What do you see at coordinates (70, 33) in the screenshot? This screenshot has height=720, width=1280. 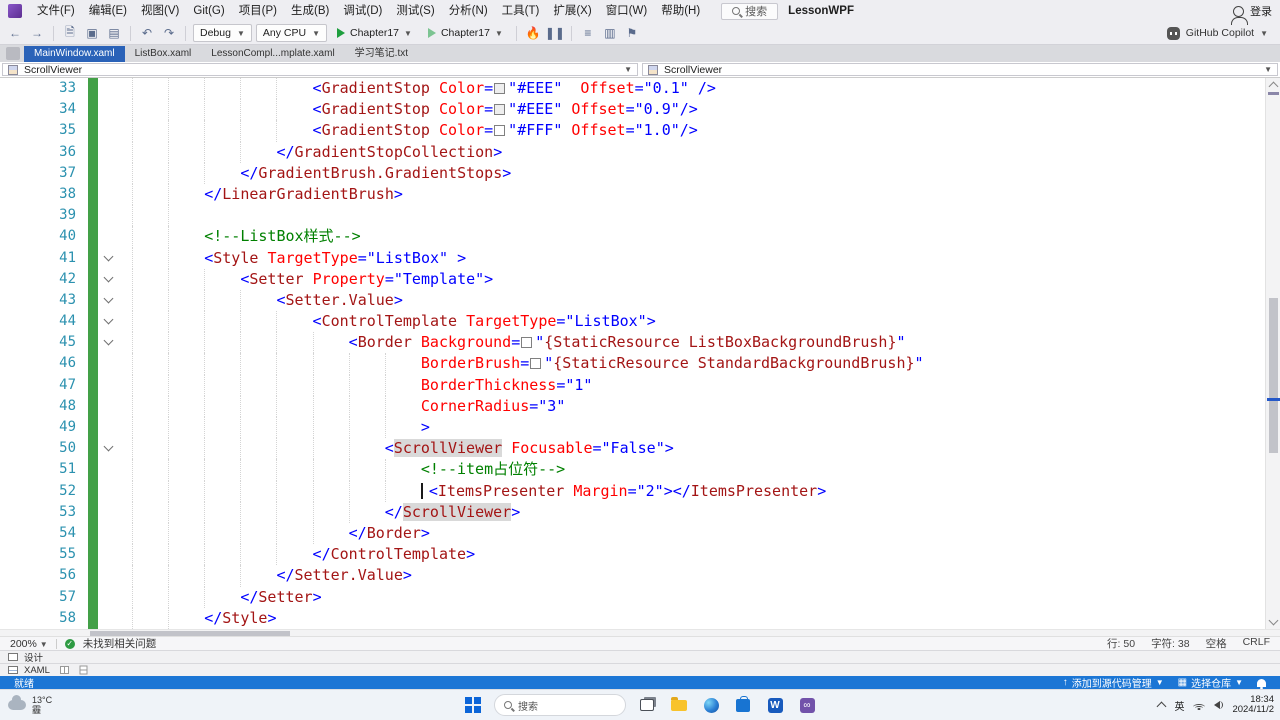 I see `new-file-button: 🗎` at bounding box center [70, 33].